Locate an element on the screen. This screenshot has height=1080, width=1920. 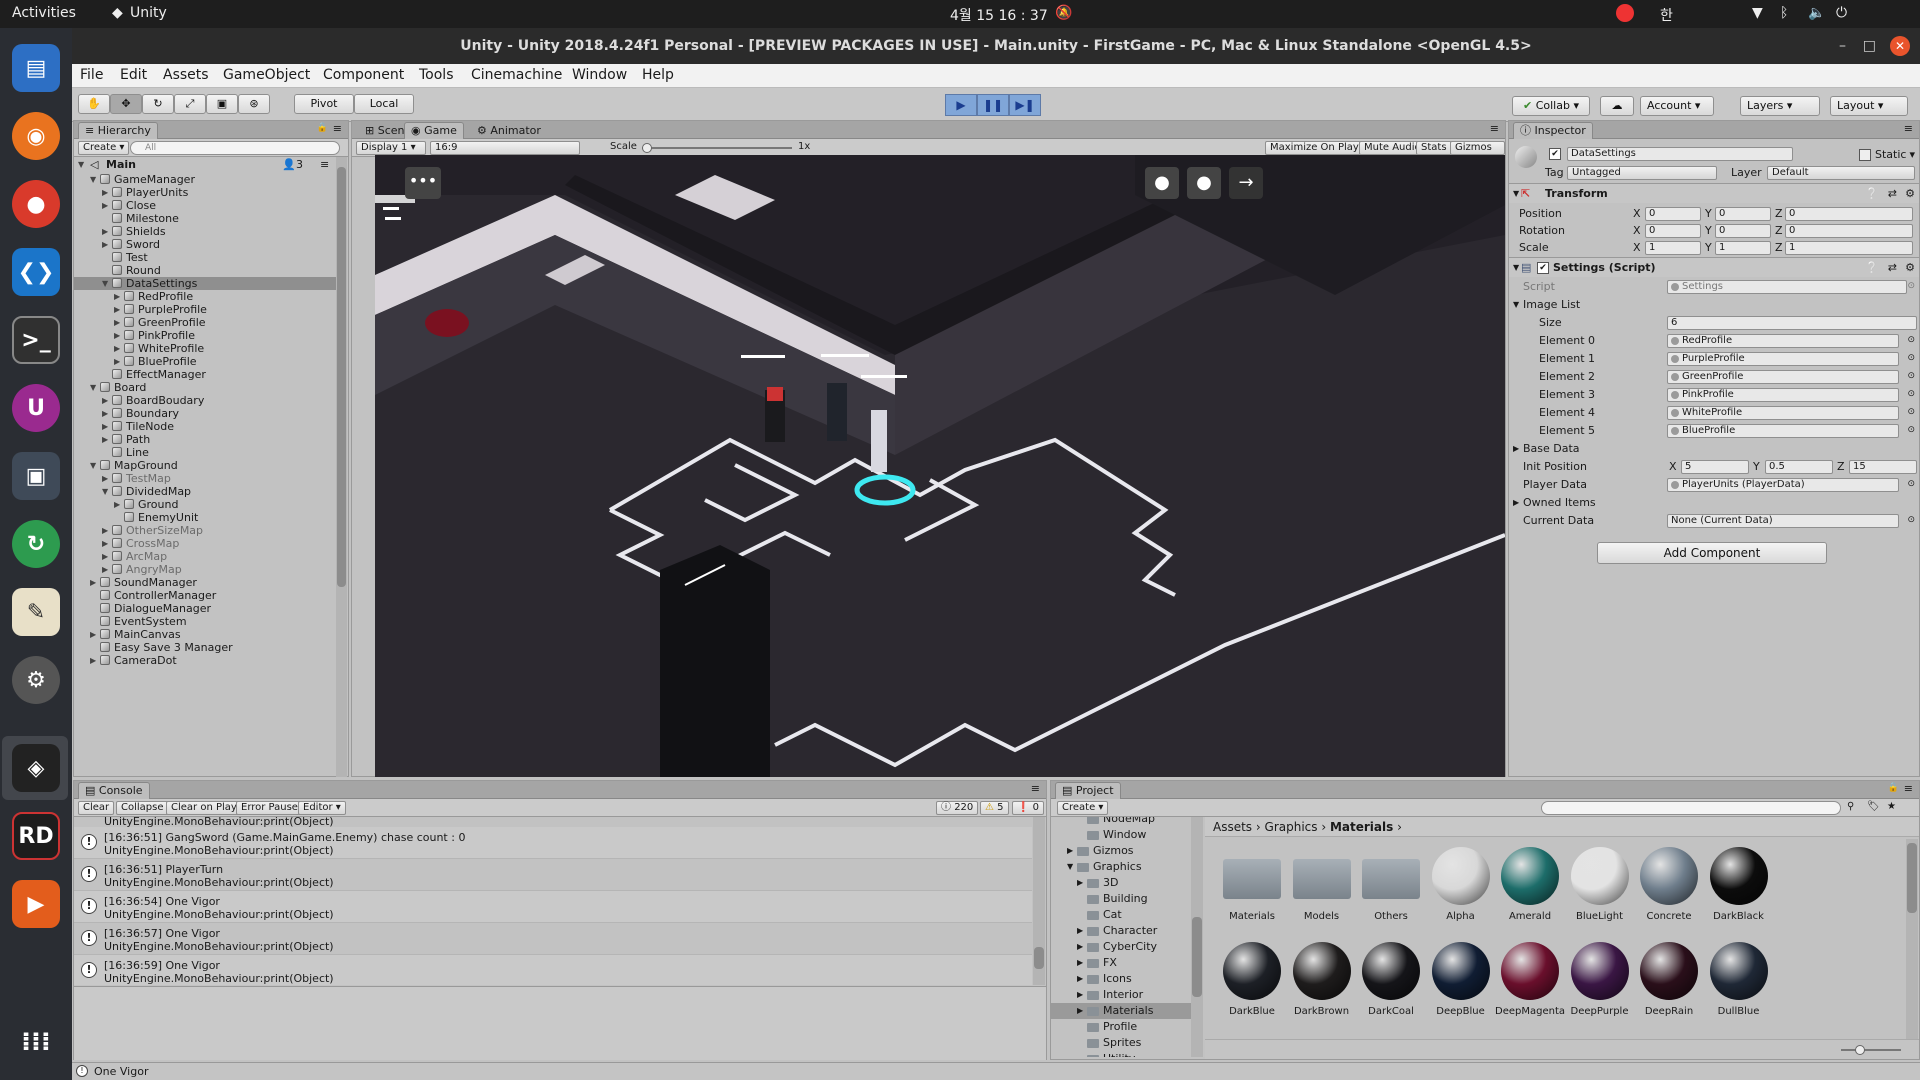
chevron-down-icon: ▾ is located at coordinates (1912, 154).